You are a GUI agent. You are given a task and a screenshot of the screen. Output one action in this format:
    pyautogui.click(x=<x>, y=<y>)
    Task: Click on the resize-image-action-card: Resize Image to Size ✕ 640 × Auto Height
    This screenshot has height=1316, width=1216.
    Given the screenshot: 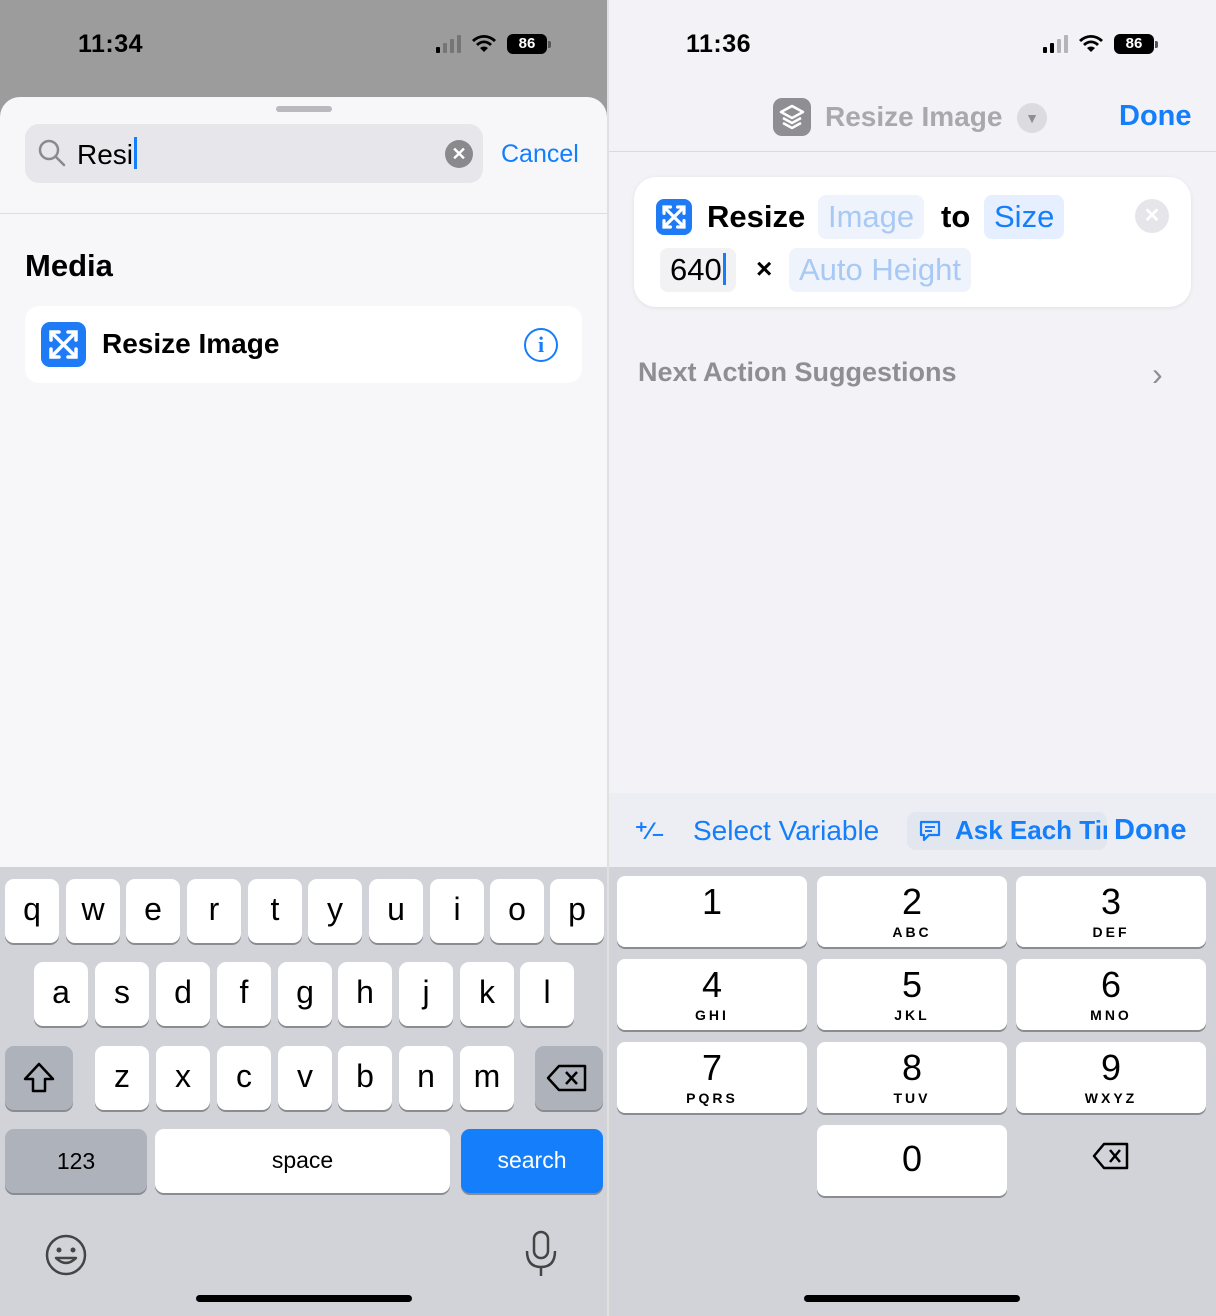 What is the action you would take?
    pyautogui.click(x=912, y=242)
    